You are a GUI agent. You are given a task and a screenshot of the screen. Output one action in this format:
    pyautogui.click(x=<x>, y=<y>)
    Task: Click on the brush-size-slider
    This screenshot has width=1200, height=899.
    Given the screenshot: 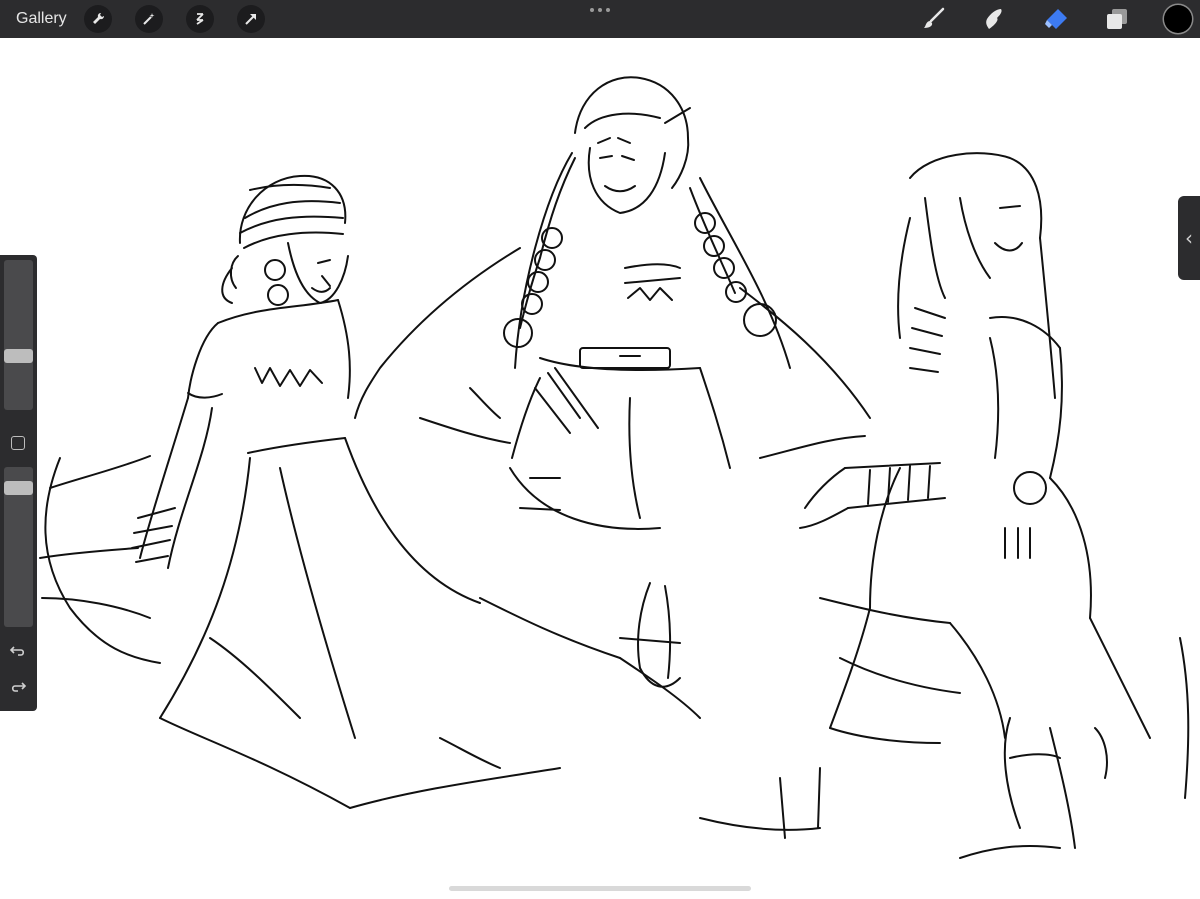 What is the action you would take?
    pyautogui.click(x=18, y=335)
    